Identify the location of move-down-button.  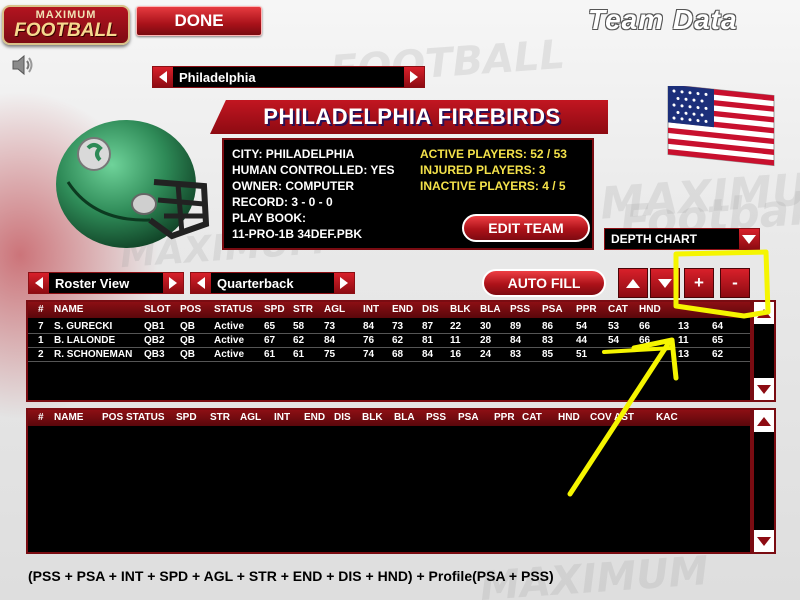
(665, 283).